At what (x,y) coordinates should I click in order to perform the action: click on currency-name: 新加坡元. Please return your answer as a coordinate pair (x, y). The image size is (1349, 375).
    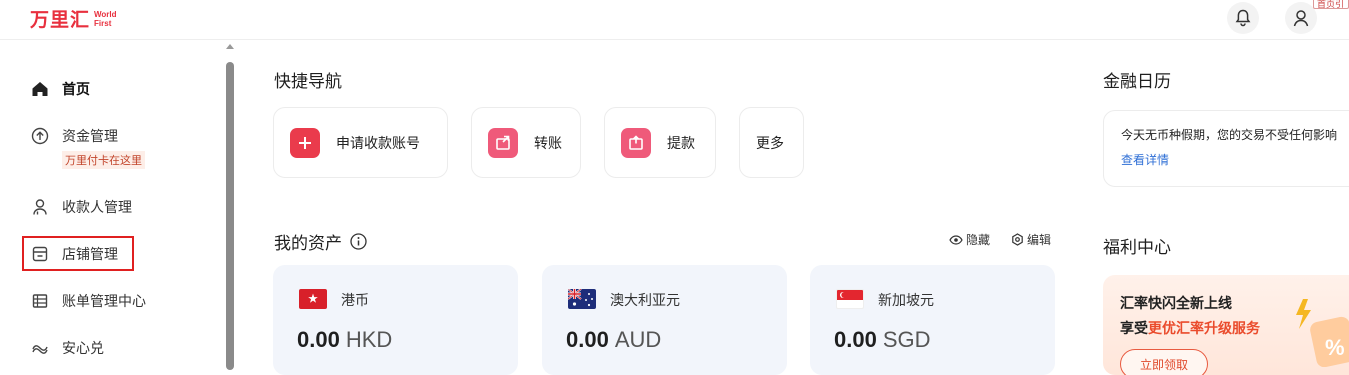
    Looking at the image, I should click on (906, 301).